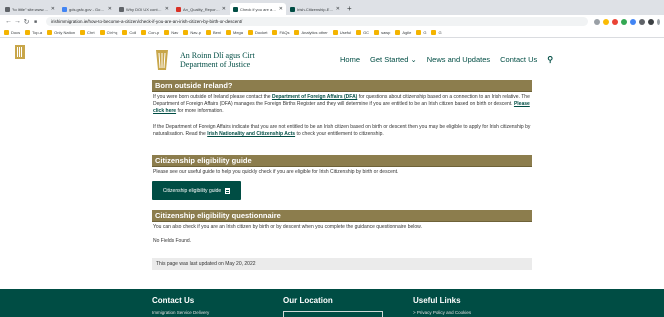 The height and width of the screenshot is (317, 664). Describe the element at coordinates (213, 32) in the screenshot. I see `bookmark-item: Beni` at that location.